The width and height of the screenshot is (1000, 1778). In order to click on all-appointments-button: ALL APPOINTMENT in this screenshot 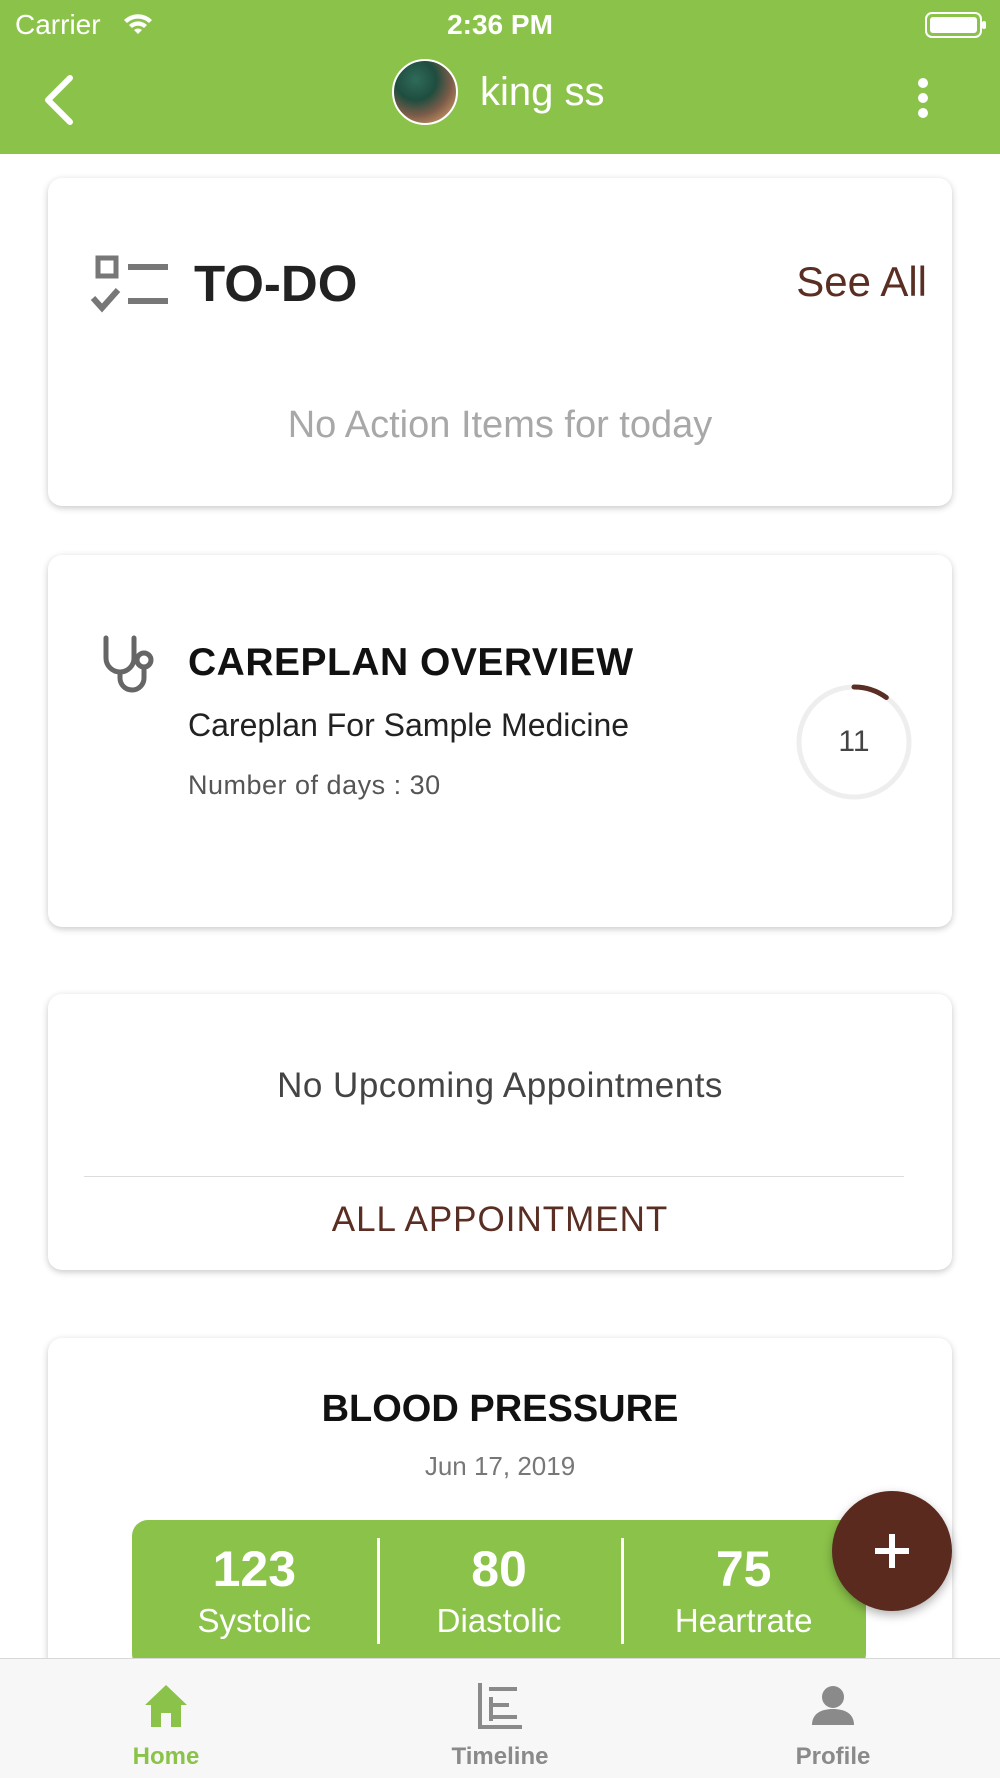, I will do `click(500, 1220)`.